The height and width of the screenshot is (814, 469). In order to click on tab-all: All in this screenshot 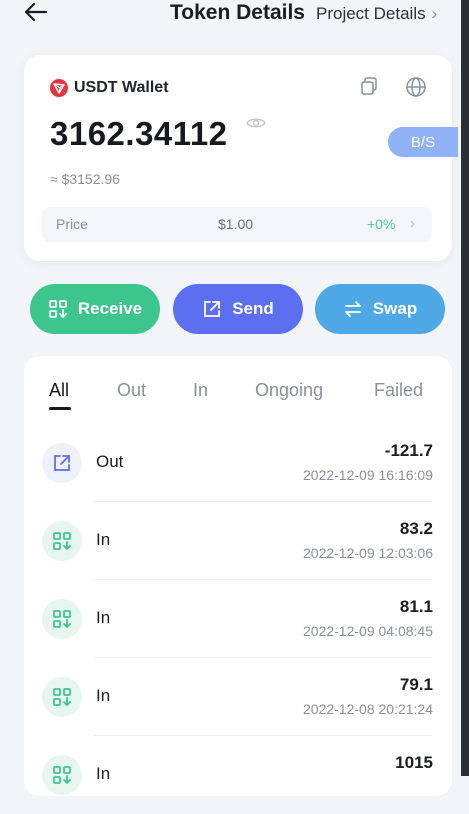, I will do `click(59, 390)`.